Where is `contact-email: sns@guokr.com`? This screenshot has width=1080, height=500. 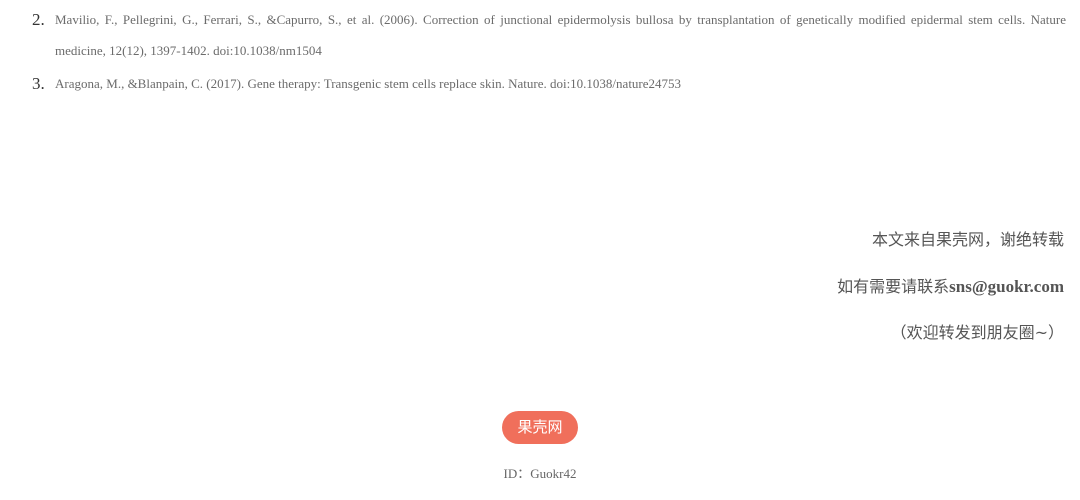
contact-email: sns@guokr.com is located at coordinates (1006, 286).